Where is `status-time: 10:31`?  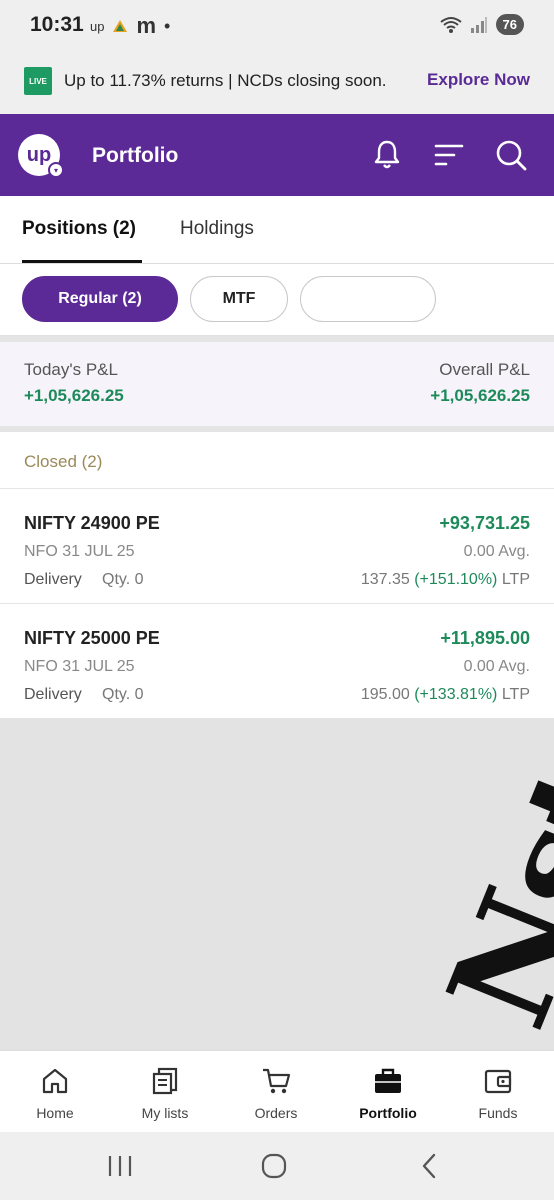
status-time: 10:31 is located at coordinates (57, 24).